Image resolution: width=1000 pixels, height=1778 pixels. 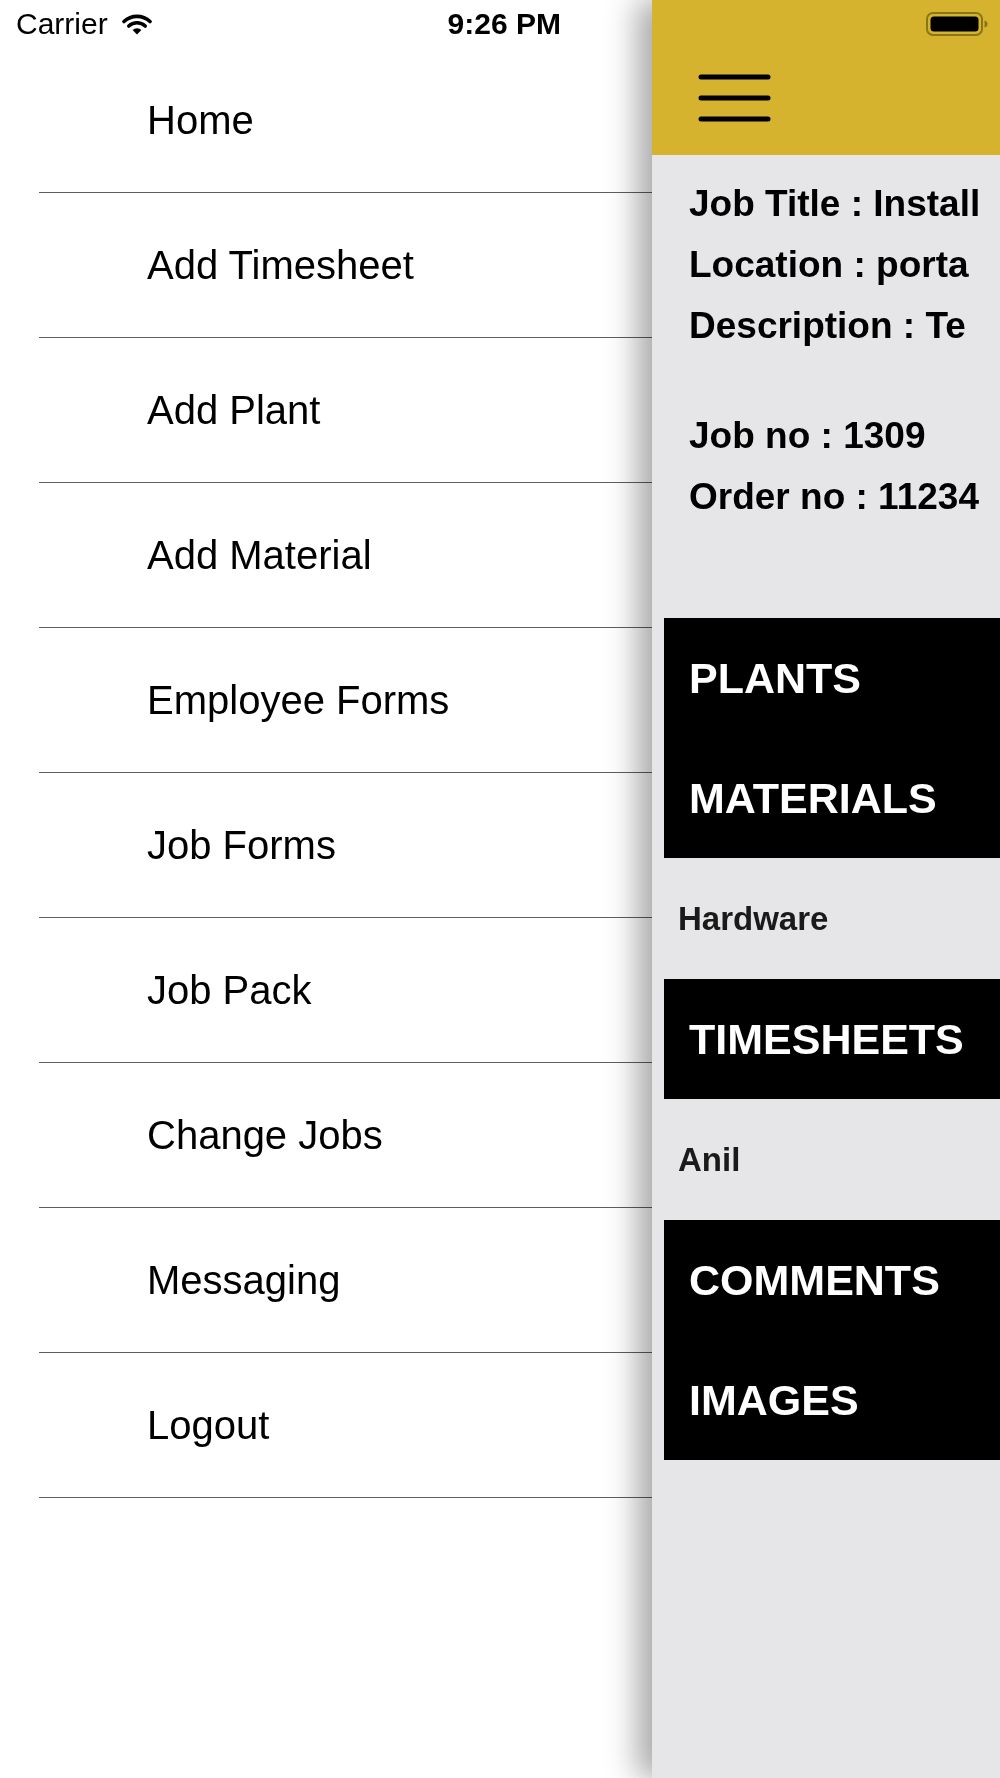 I want to click on section-title: COMMENTS, so click(x=815, y=1280).